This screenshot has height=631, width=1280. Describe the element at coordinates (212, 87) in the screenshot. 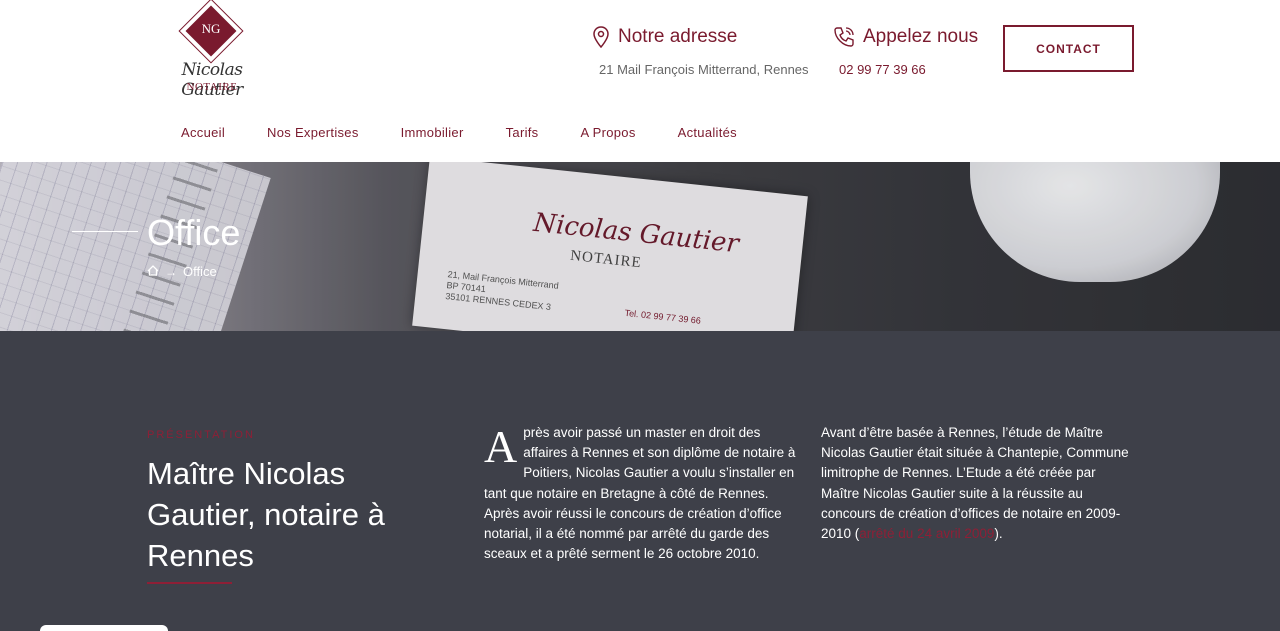

I see `logo-subtitle: NOTAIRE` at that location.